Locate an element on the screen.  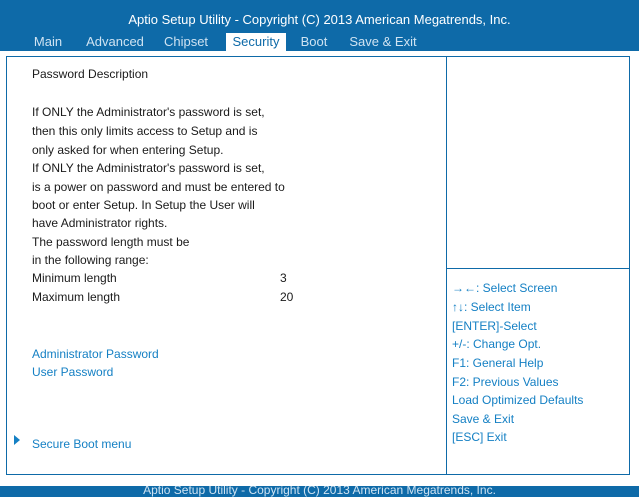
panel-divider-vertical is located at coordinates (446, 265).